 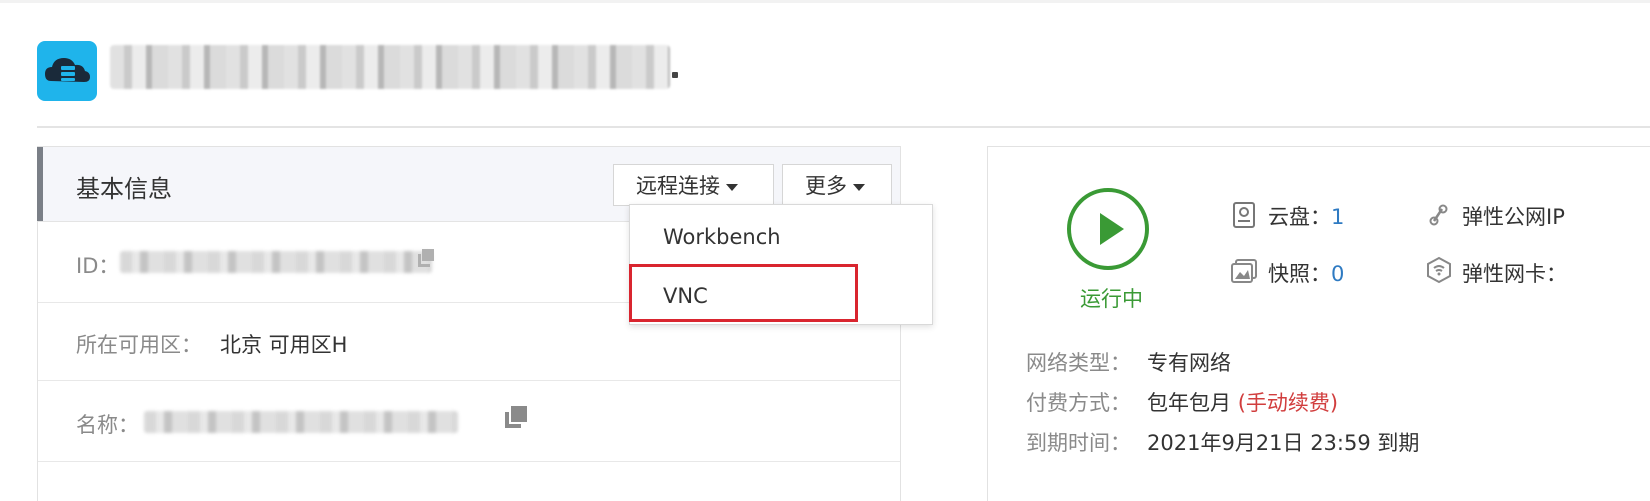 What do you see at coordinates (67, 71) in the screenshot?
I see `cloud-server-icon` at bounding box center [67, 71].